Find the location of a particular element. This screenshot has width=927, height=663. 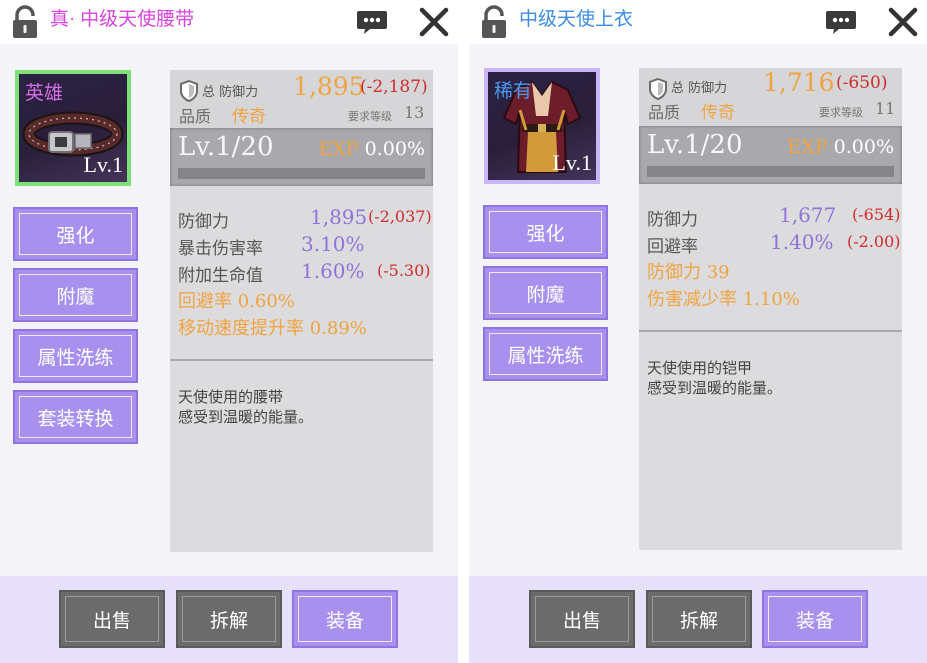

enhance-level-text: Lv.1/20 is located at coordinates (695, 145).